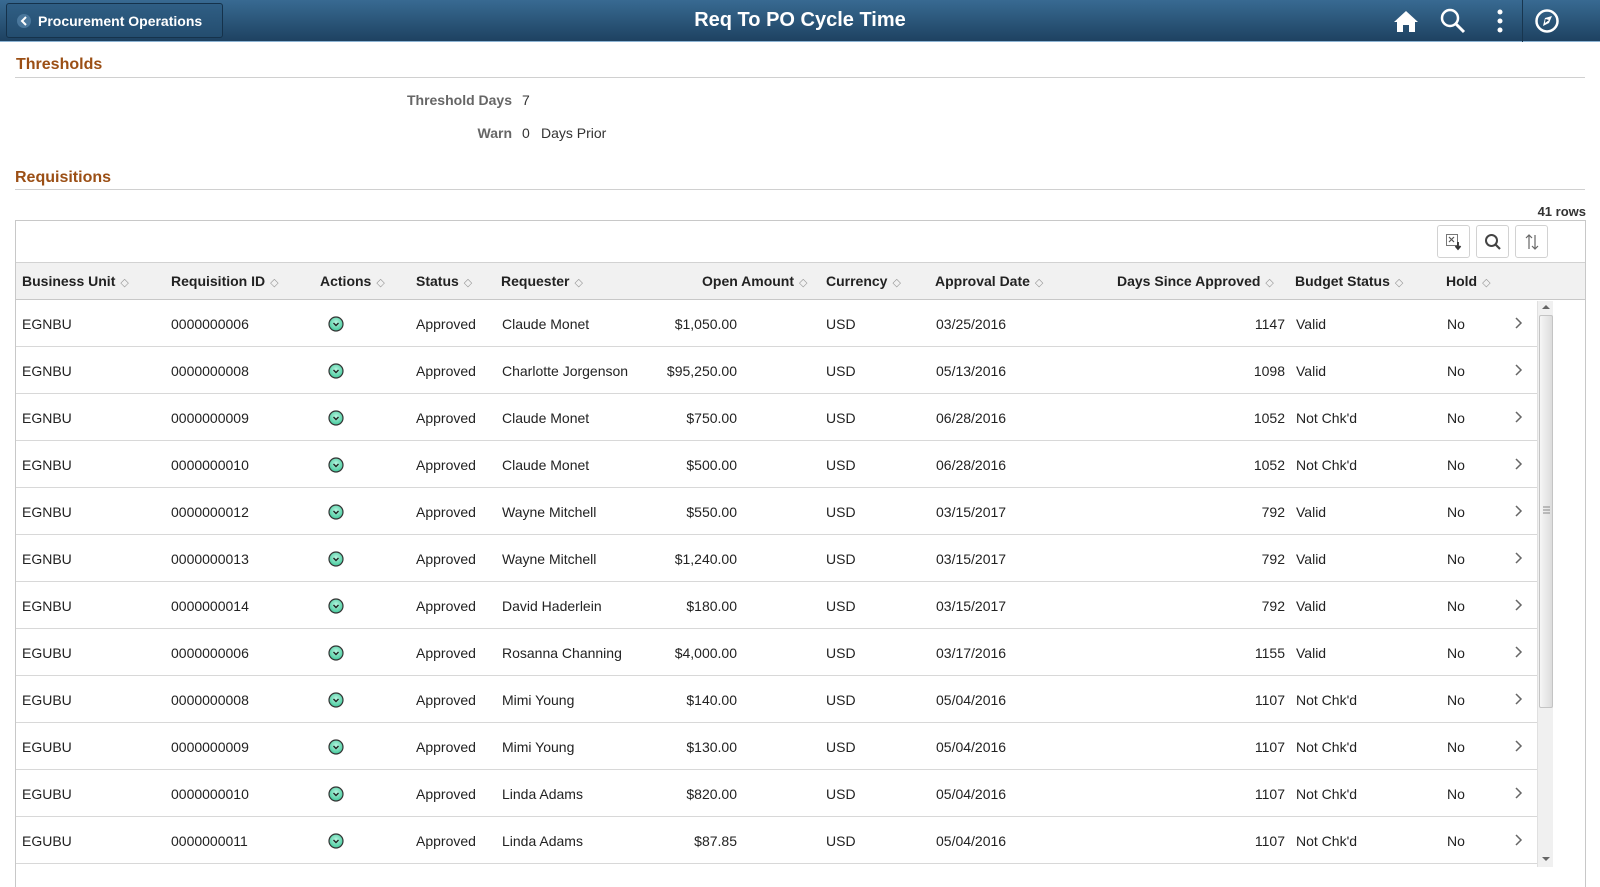  What do you see at coordinates (1468, 281) in the screenshot?
I see `column-header-hold: Hold ◇` at bounding box center [1468, 281].